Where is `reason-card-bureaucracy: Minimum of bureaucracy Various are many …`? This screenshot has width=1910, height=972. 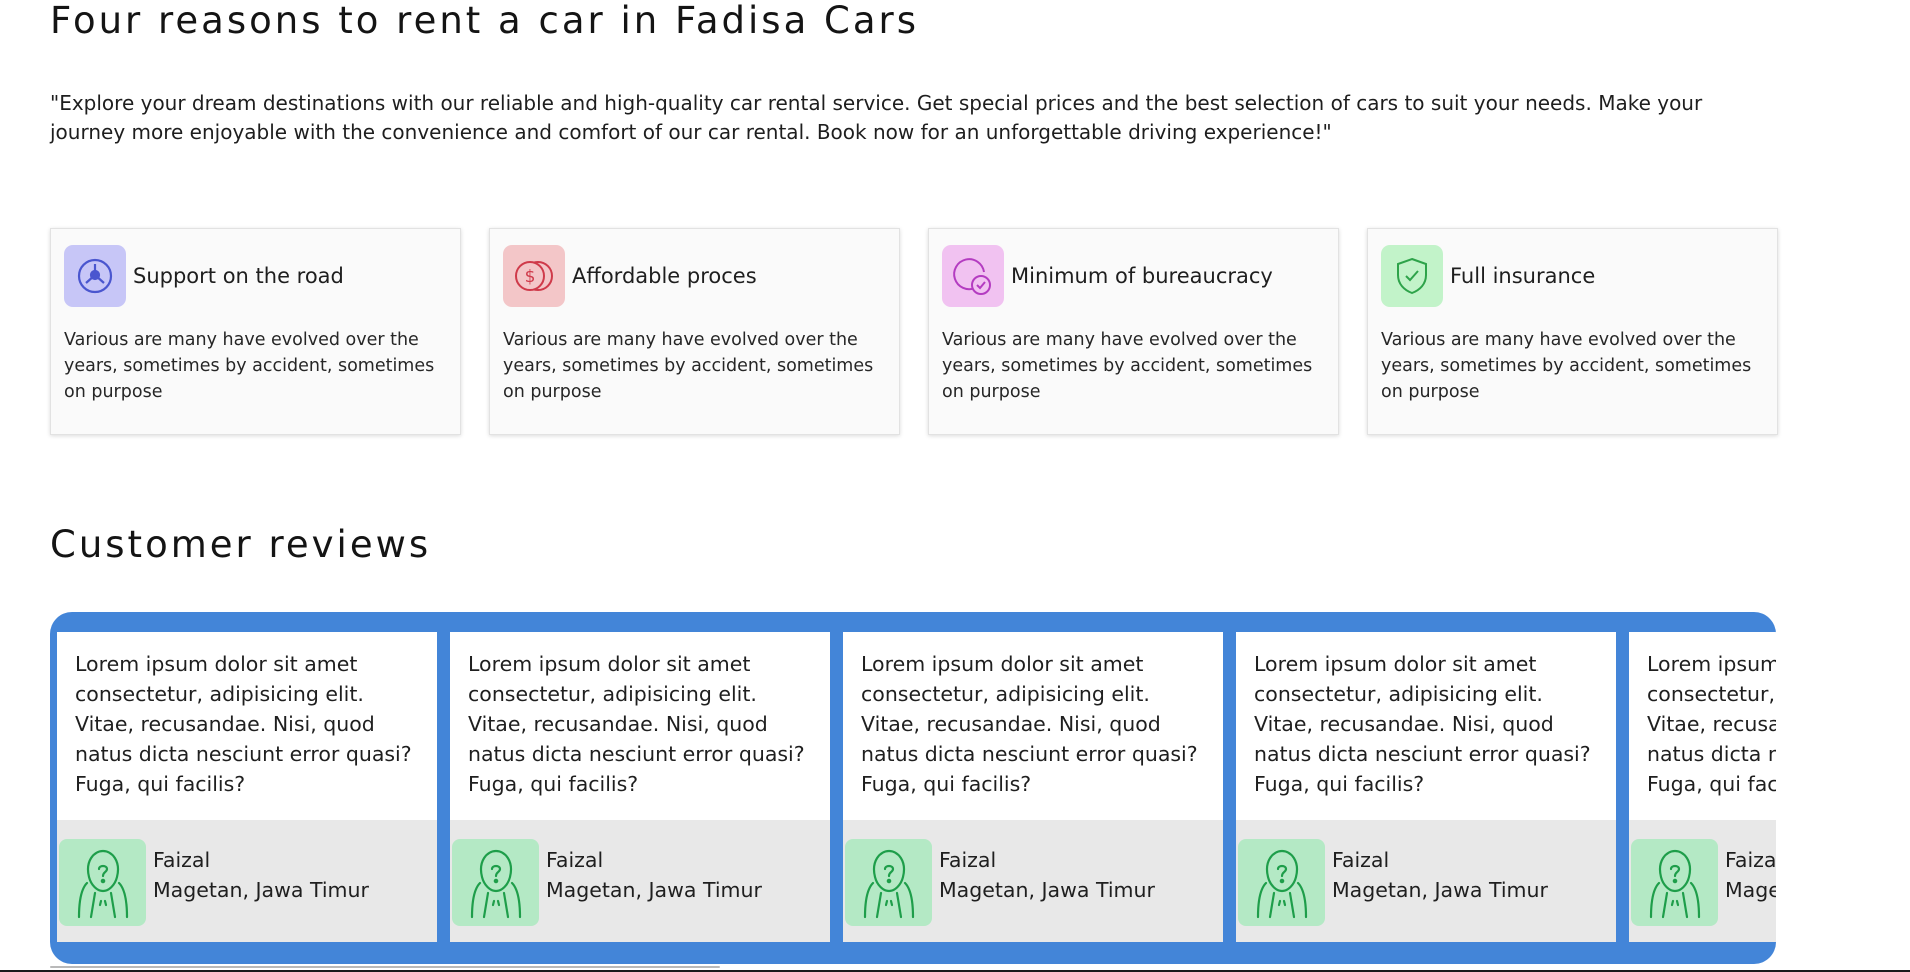 reason-card-bureaucracy: Minimum of bureaucracy Various are many … is located at coordinates (1133, 331).